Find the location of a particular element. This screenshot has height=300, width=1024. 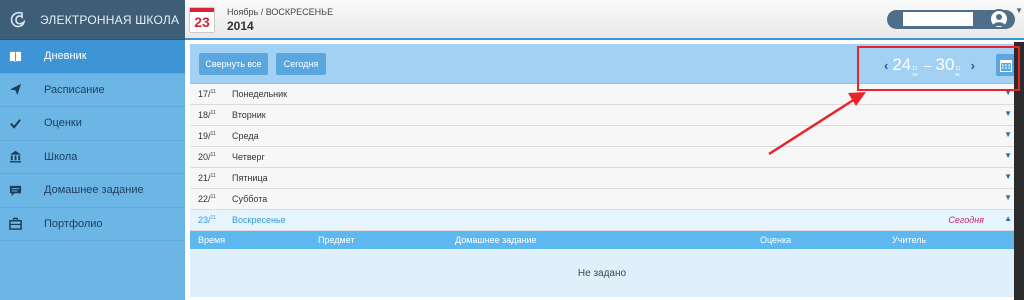

sidebar-item-portfolio: Портфолио is located at coordinates (92, 224).